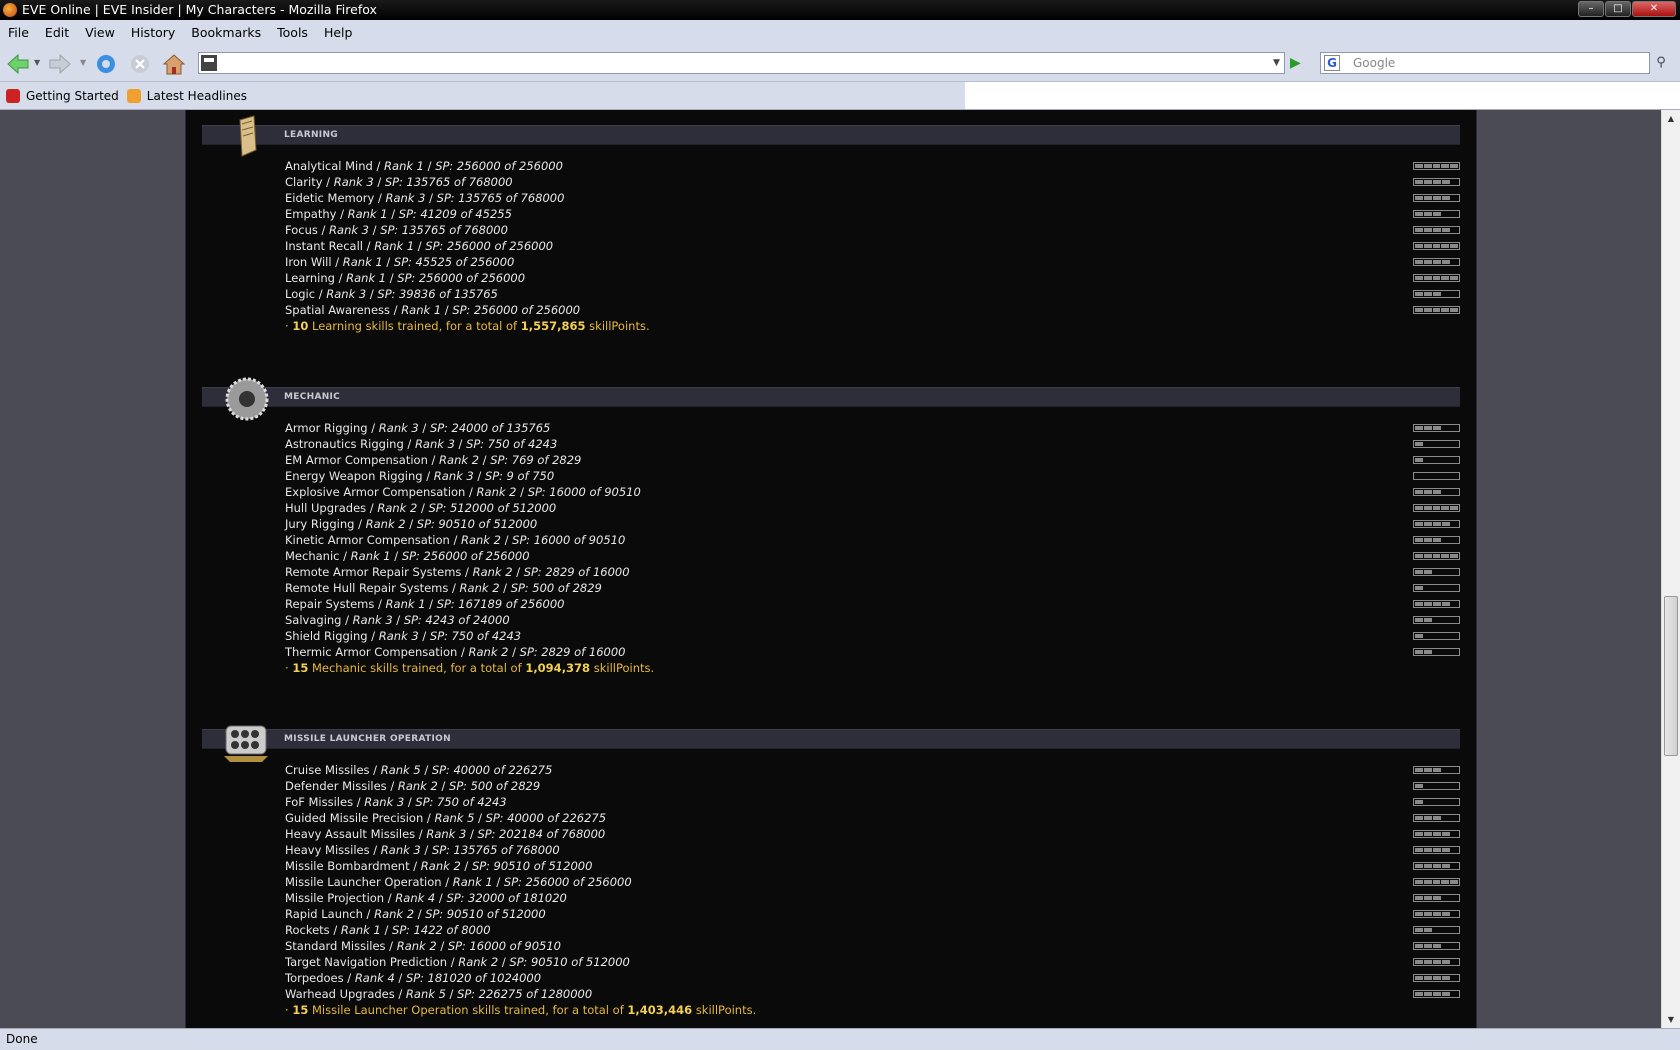 This screenshot has height=1050, width=1680. Describe the element at coordinates (840, 1039) in the screenshot. I see `status-bar: Done` at that location.